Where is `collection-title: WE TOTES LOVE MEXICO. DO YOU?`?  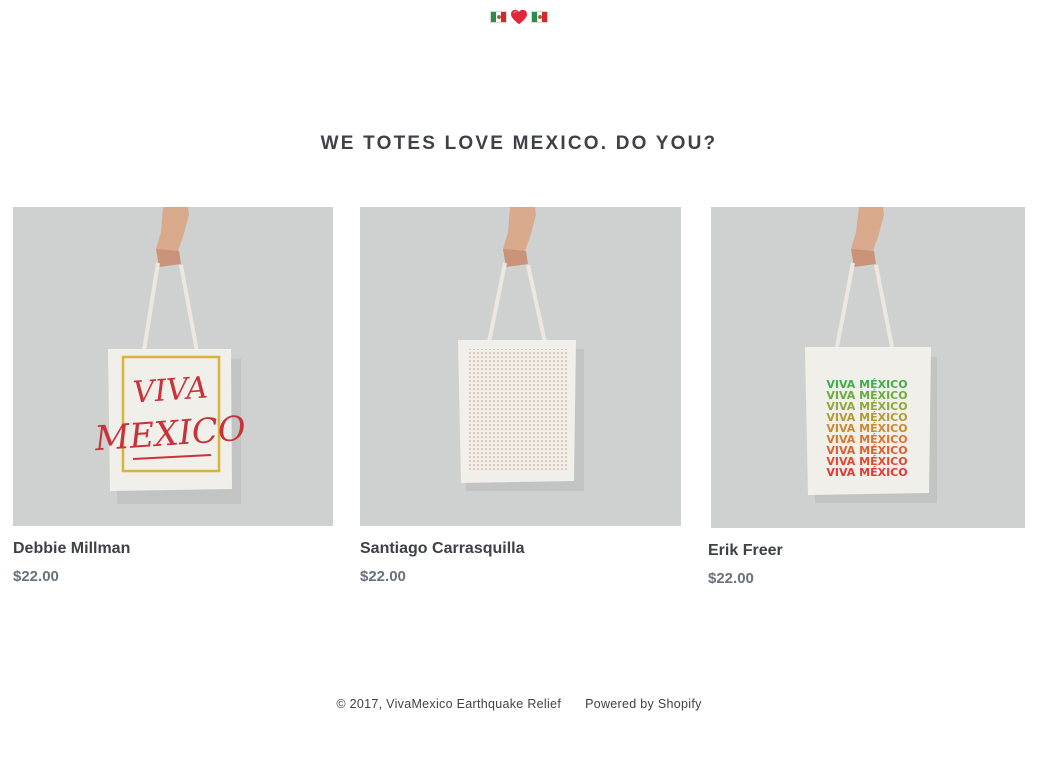
collection-title: WE TOTES LOVE MEXICO. DO YOU? is located at coordinates (519, 143).